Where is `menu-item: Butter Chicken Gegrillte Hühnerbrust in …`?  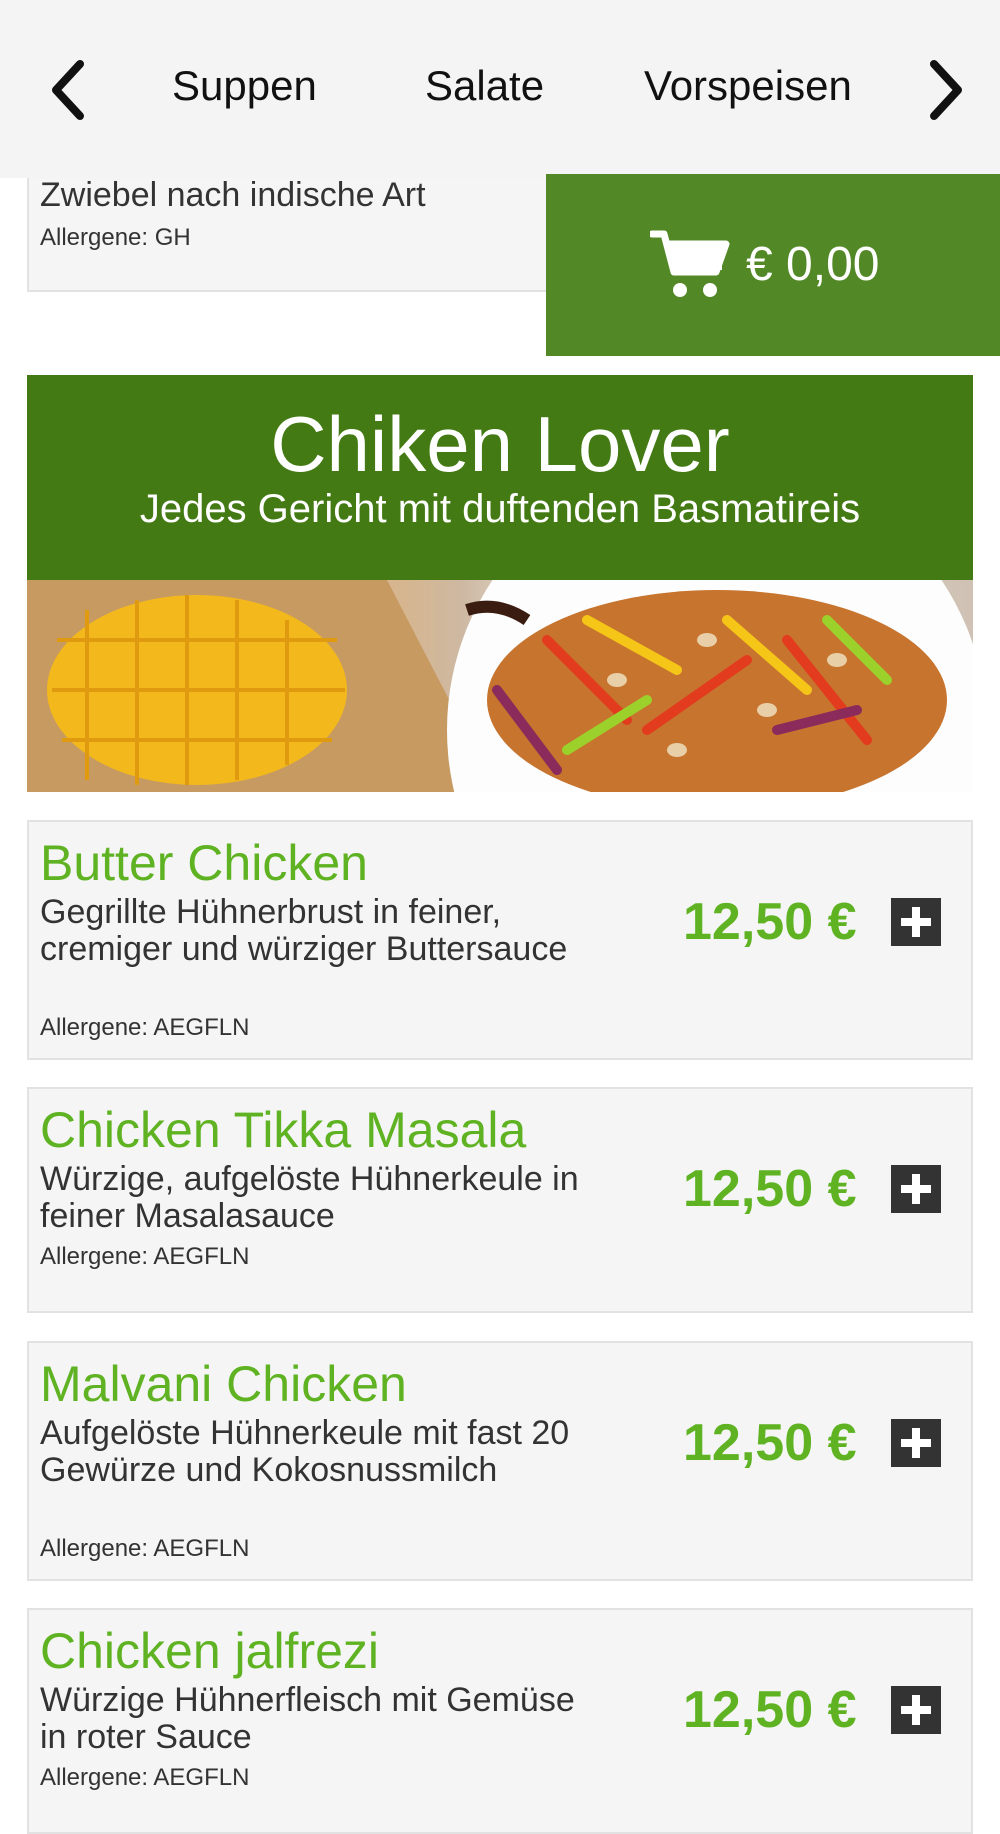 menu-item: Butter Chicken Gegrillte Hühnerbrust in … is located at coordinates (500, 940).